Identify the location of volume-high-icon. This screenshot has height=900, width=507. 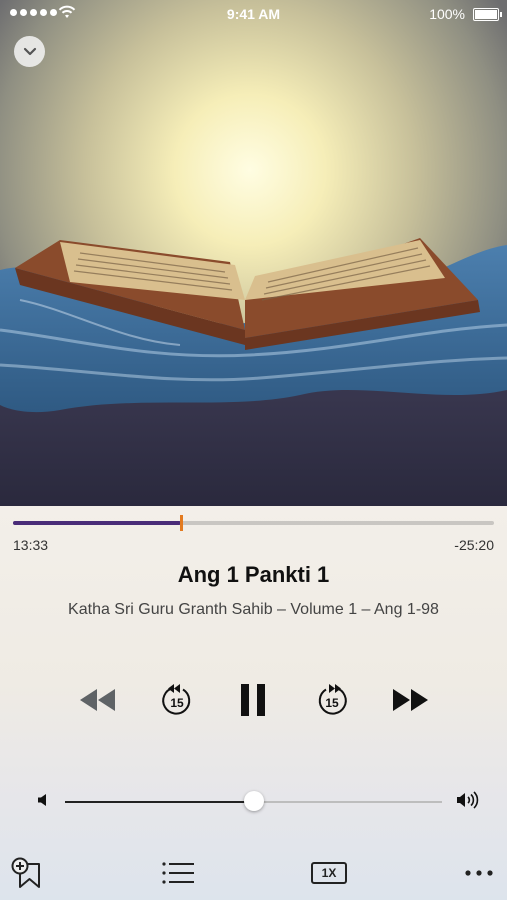
(468, 800).